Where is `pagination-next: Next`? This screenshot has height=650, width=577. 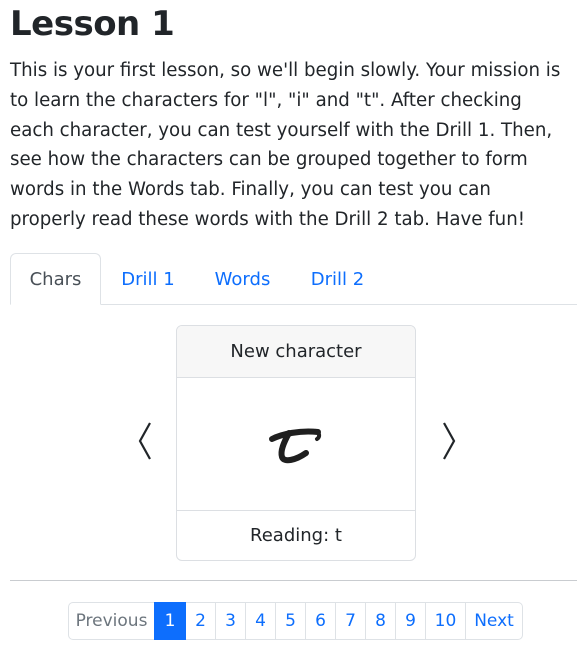
pagination-next: Next is located at coordinates (494, 621).